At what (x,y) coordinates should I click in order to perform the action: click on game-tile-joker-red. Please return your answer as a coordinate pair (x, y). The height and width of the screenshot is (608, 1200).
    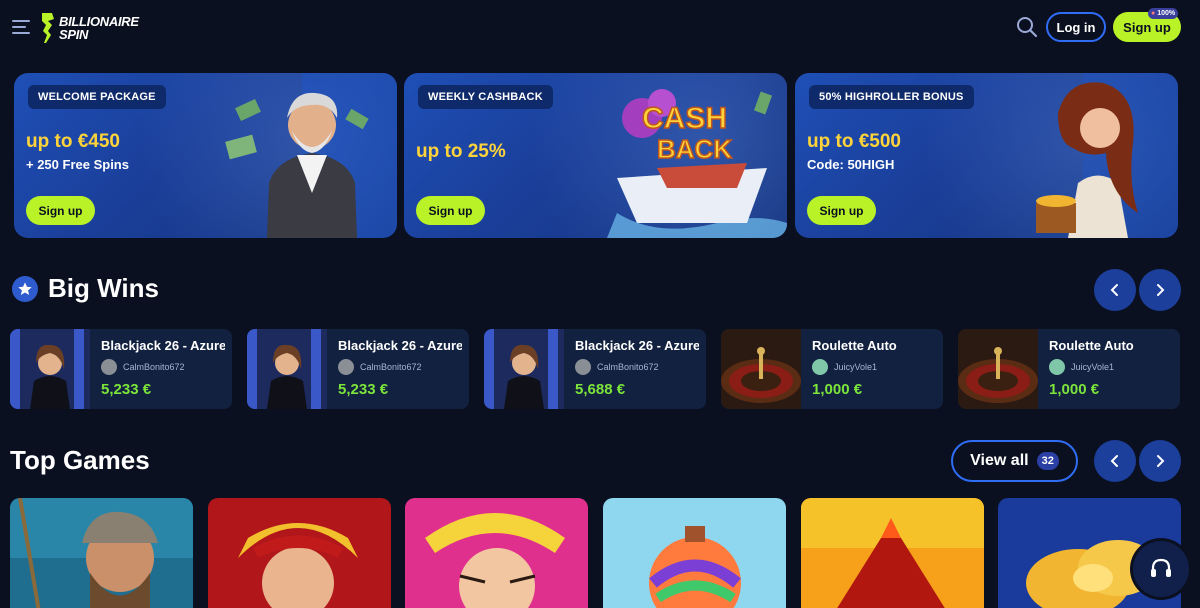
    Looking at the image, I should click on (299, 553).